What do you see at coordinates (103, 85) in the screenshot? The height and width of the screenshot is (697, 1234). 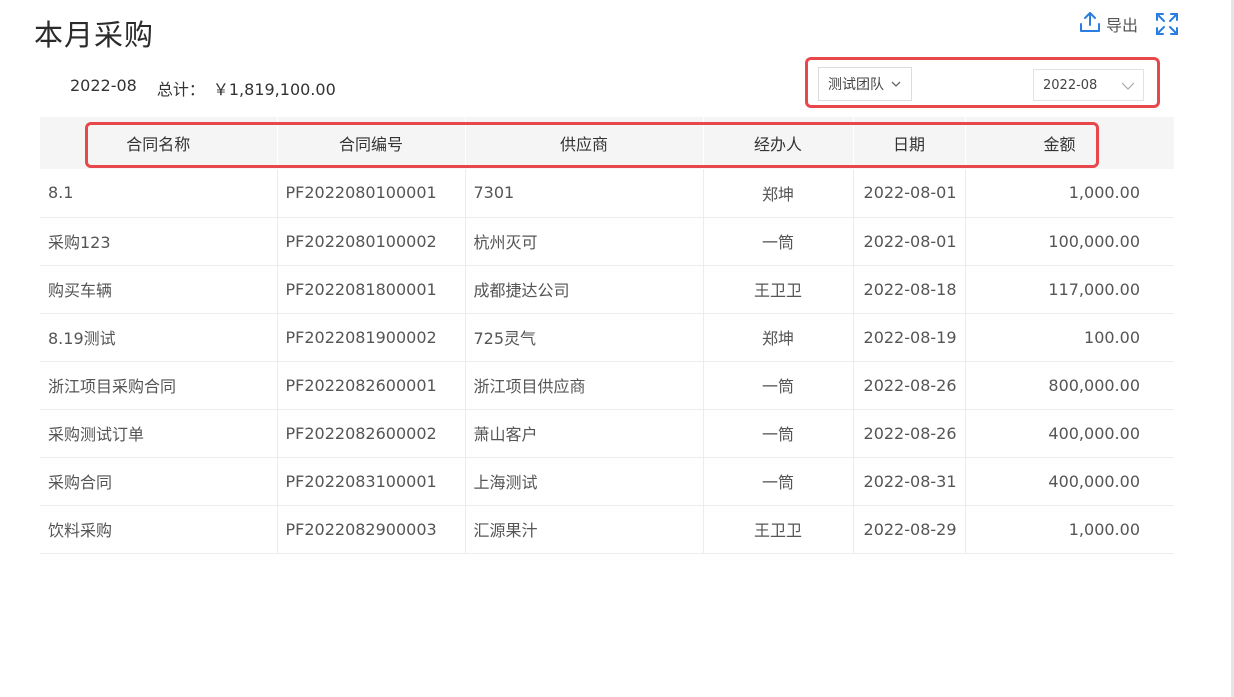 I see `summary-month: 2022-08` at bounding box center [103, 85].